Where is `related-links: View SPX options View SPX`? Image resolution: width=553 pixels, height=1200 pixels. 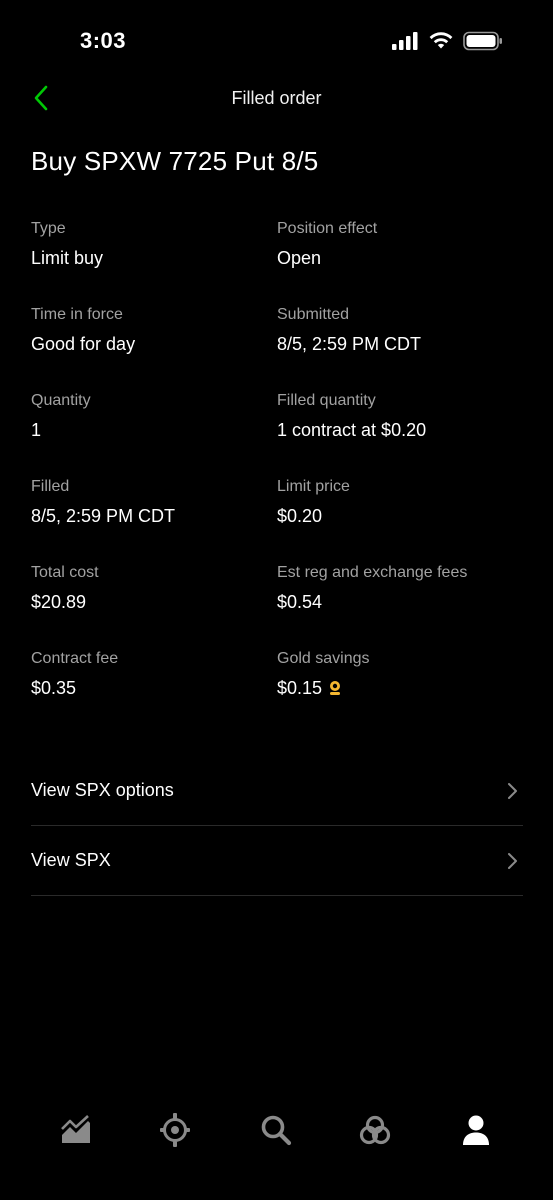
related-links: View SPX options View SPX is located at coordinates (277, 826).